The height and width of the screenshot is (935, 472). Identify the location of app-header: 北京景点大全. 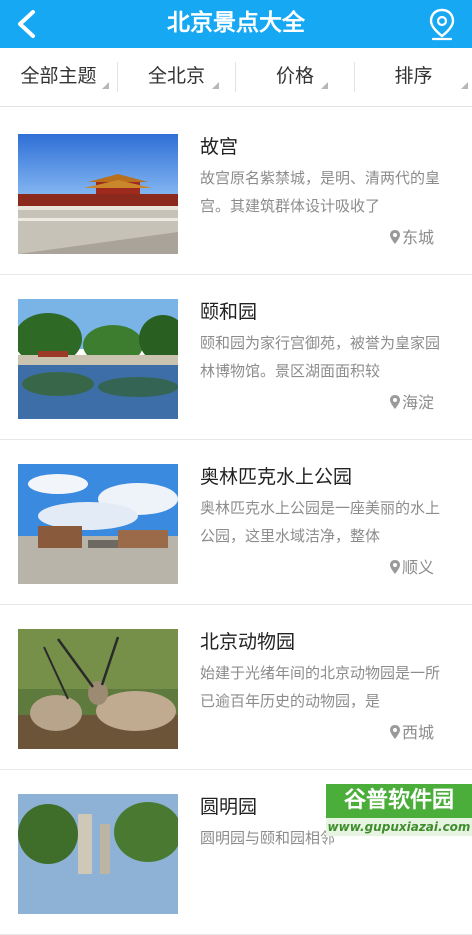
(236, 24).